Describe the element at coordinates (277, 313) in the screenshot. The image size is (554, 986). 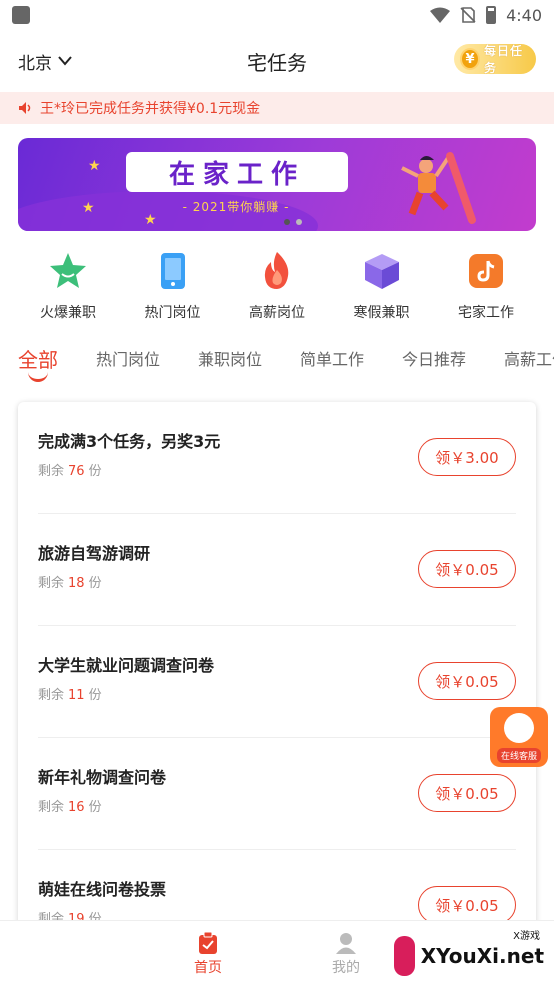
I see `category-label: 高薪岗位` at that location.